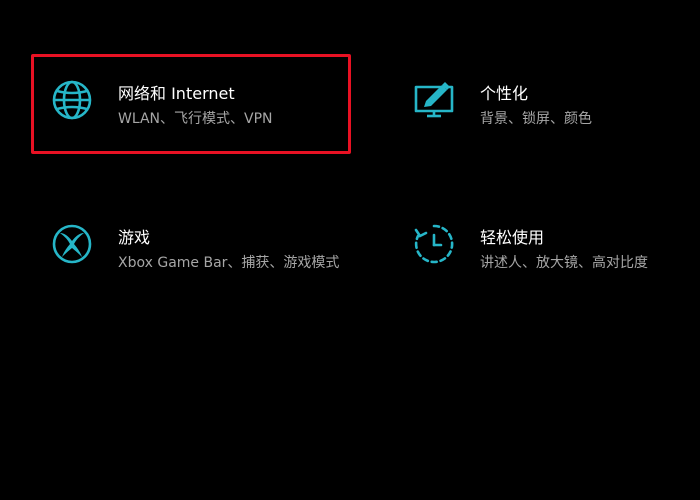 The height and width of the screenshot is (500, 700). I want to click on tile-title: 网络和 Internet, so click(176, 93).